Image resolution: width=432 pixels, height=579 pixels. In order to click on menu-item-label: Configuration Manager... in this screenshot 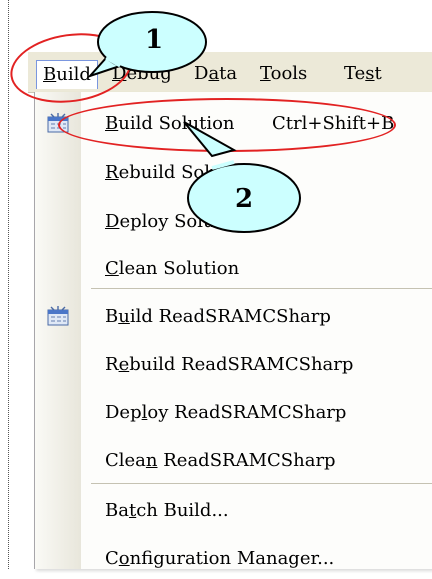, I will do `click(219, 558)`.